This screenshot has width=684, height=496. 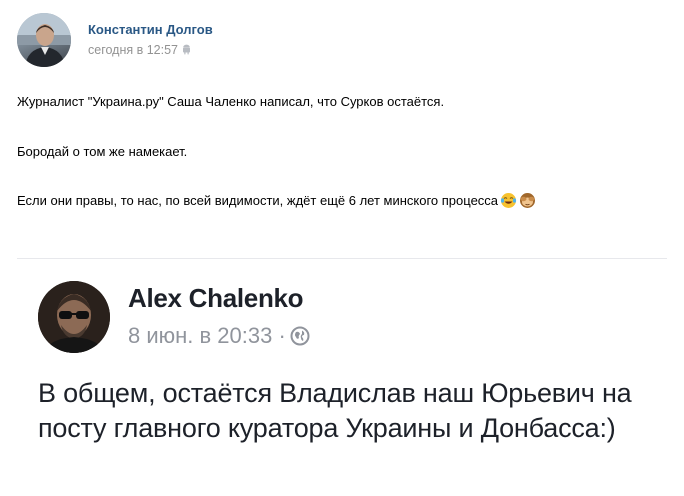 I want to click on post-text-line: Бородай о том же намекает., so click(x=102, y=151).